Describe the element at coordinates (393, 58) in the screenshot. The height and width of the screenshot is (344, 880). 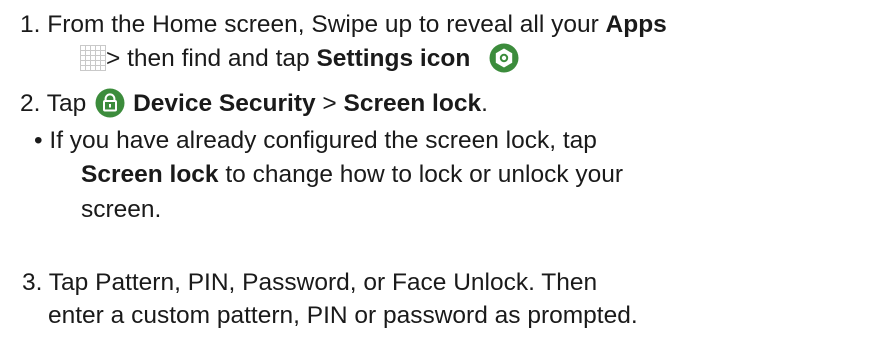
I see `settings-icon-label: Settings icon` at that location.